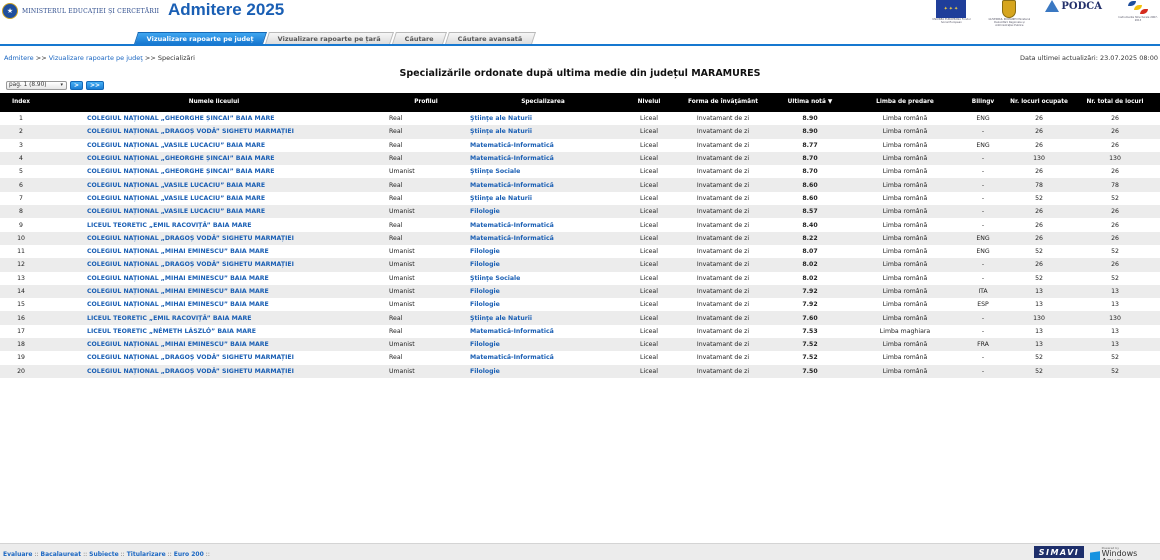 The height and width of the screenshot is (560, 1160). I want to click on windows-azure-logo: Powered byWindows Azure, so click(1125, 553).